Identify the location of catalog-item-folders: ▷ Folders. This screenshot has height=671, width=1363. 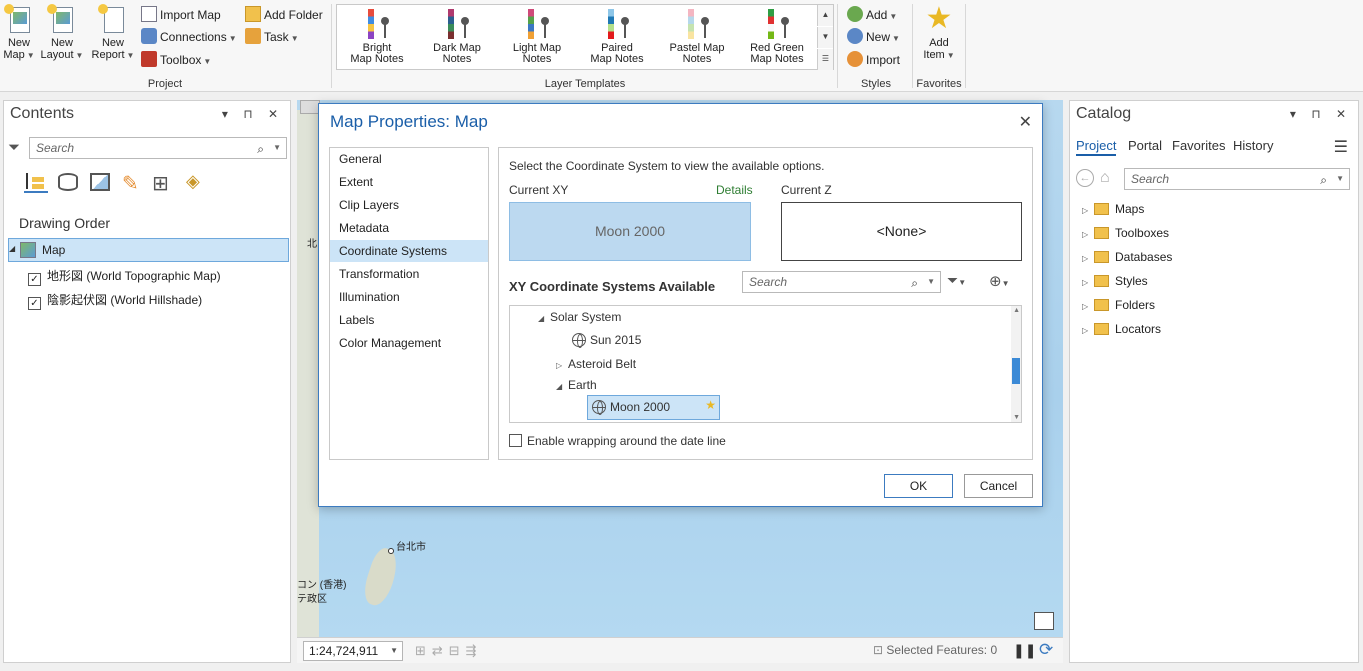
(1118, 305).